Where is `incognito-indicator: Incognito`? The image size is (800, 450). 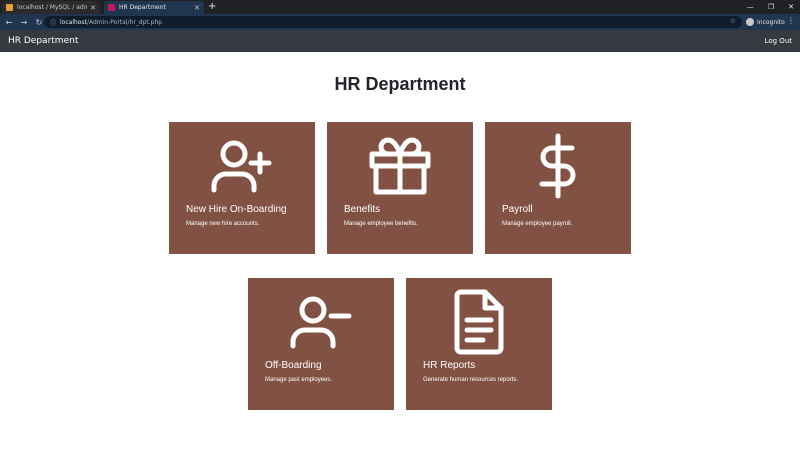 incognito-indicator: Incognito is located at coordinates (765, 22).